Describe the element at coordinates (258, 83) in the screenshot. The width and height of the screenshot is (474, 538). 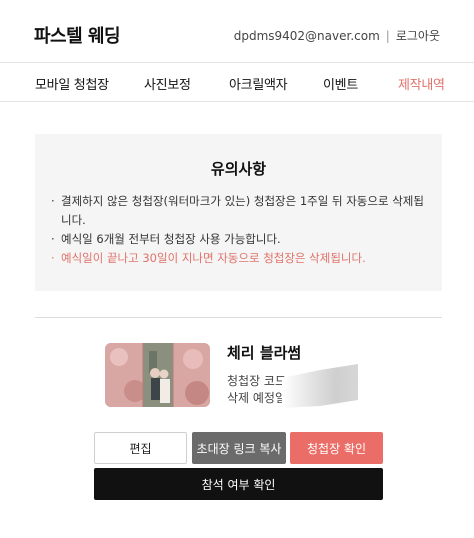
I see `nav-item-acrylic-frame: 아크릴액자` at that location.